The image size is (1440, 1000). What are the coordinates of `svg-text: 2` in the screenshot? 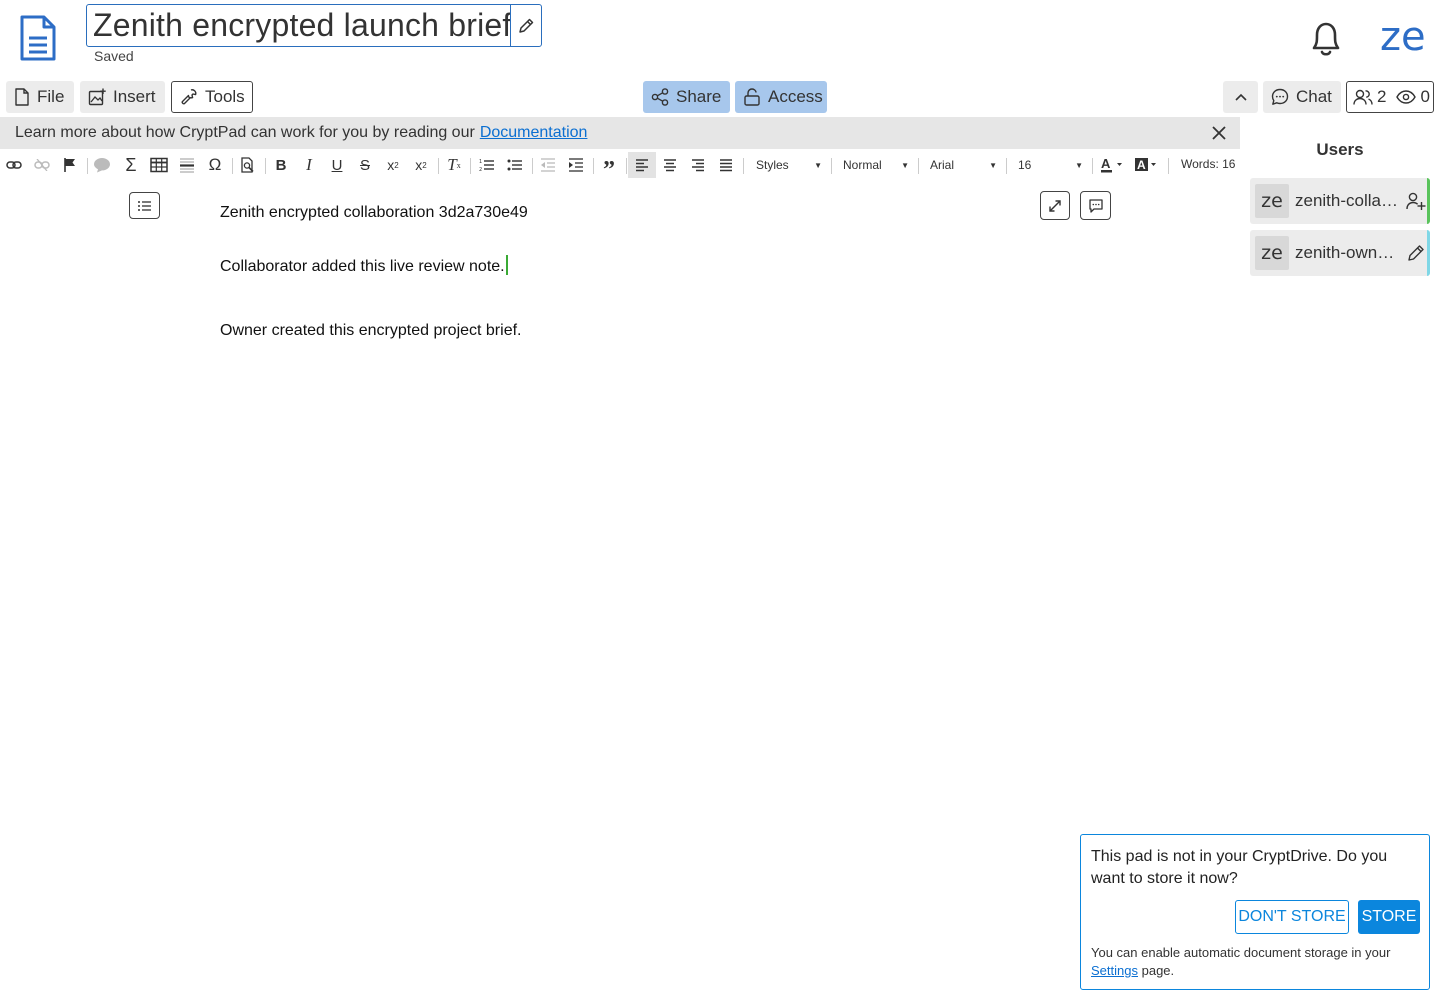 It's located at (480, 169).